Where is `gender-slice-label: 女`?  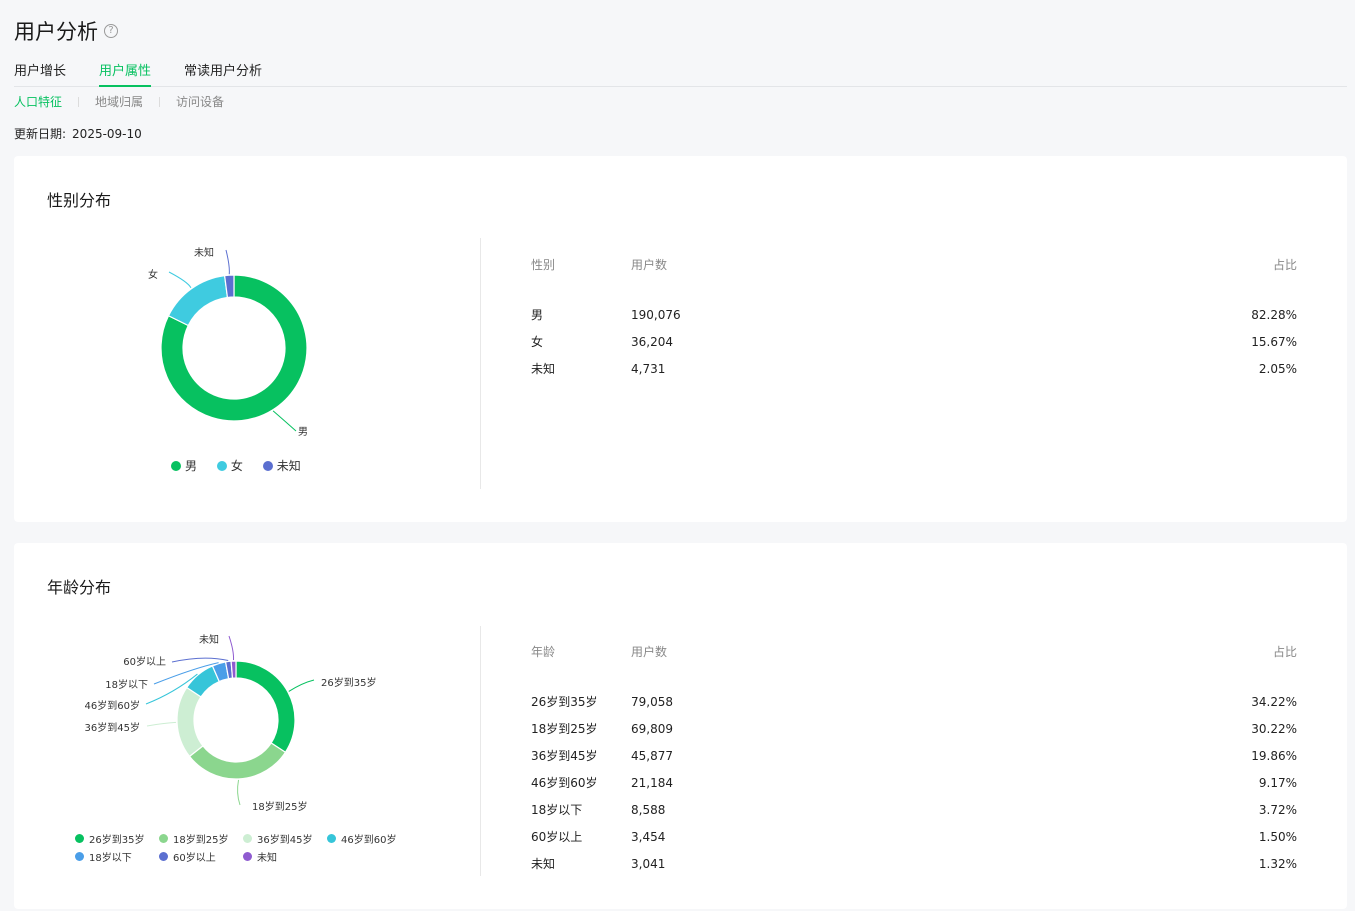
gender-slice-label: 女 is located at coordinates (153, 274).